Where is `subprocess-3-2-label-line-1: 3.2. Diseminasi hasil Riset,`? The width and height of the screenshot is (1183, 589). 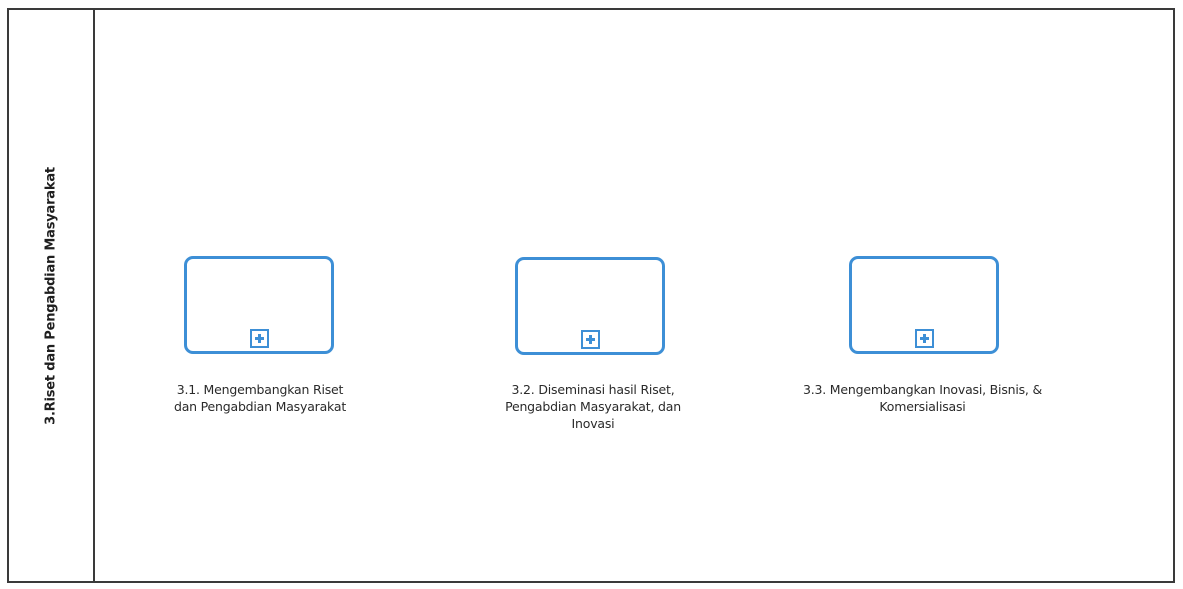 subprocess-3-2-label-line-1: 3.2. Diseminasi hasil Riset, is located at coordinates (593, 389).